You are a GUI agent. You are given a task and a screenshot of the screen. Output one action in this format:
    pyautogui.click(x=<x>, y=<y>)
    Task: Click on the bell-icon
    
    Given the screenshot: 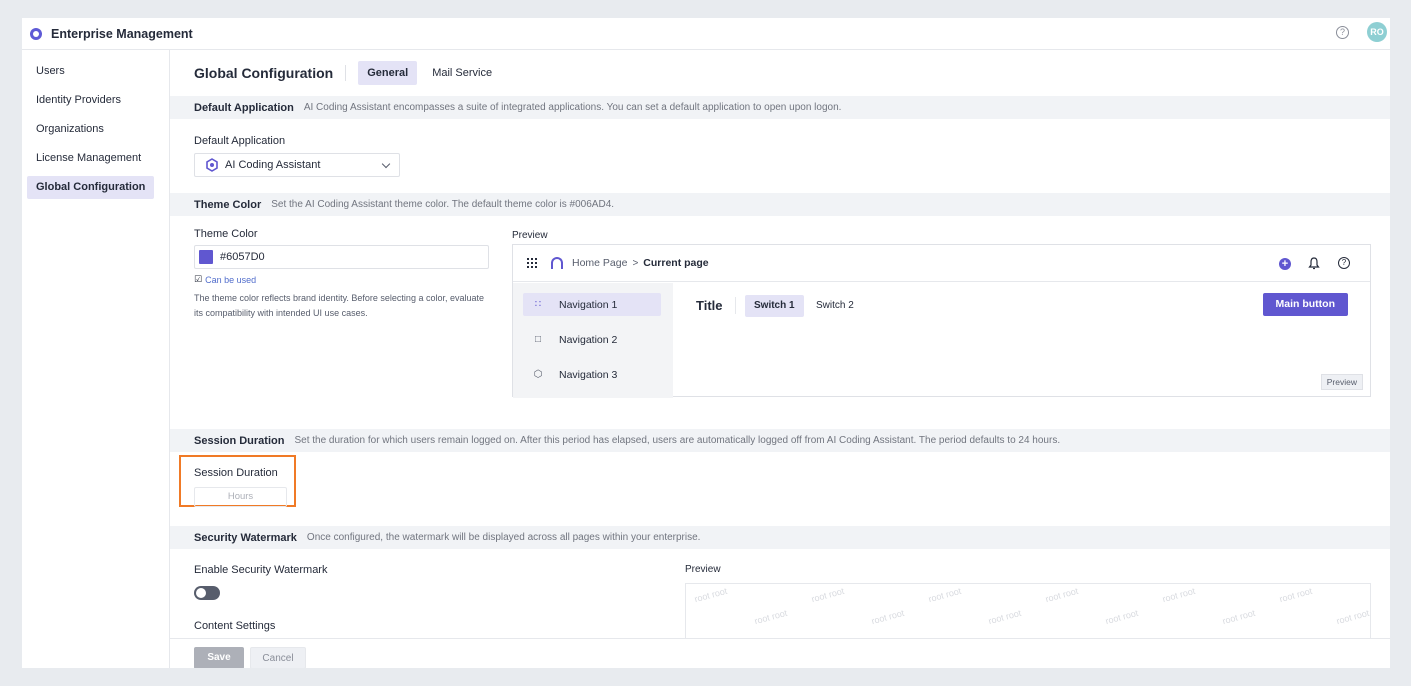 What is the action you would take?
    pyautogui.click(x=1314, y=263)
    